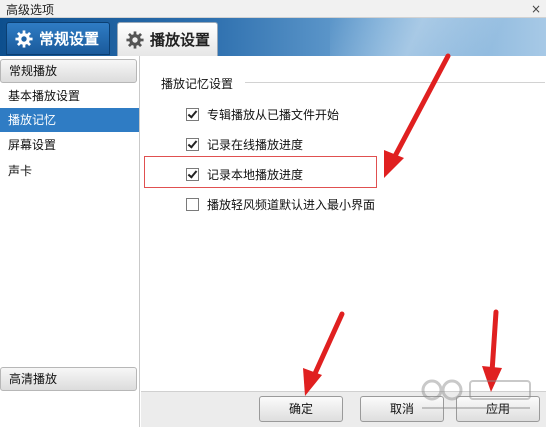  What do you see at coordinates (200, 83) in the screenshot?
I see `group-title: 播放记忆设置` at bounding box center [200, 83].